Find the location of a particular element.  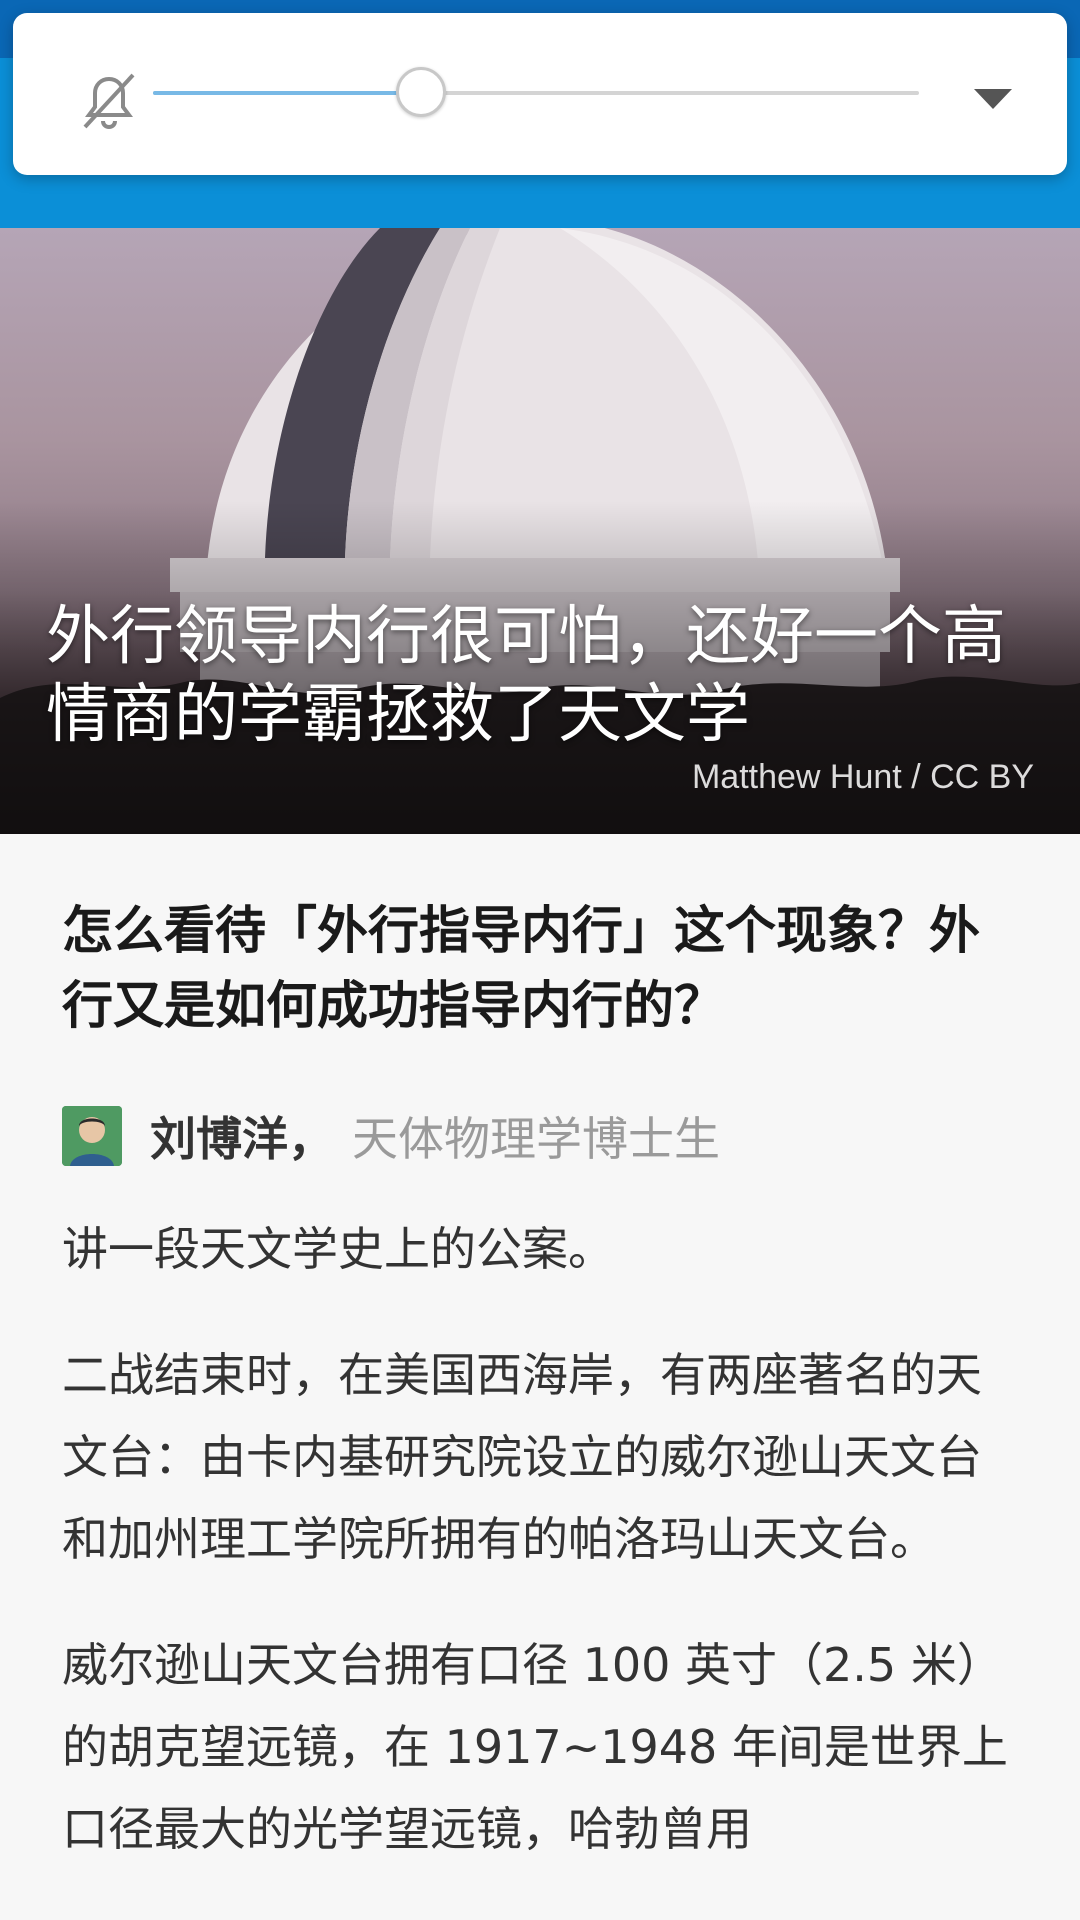

author-name: 刘博洋， is located at coordinates (242, 1136).